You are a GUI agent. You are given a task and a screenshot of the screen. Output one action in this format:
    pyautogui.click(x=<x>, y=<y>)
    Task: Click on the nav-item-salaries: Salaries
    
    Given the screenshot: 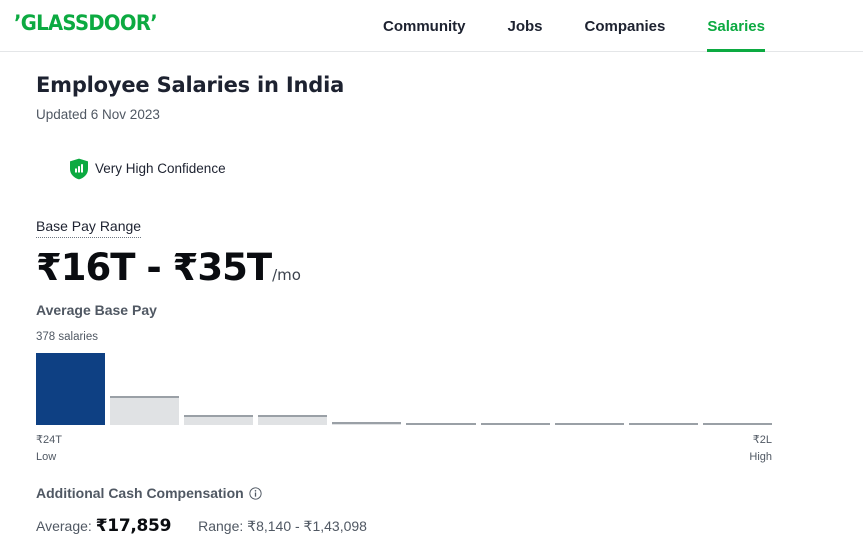 What is the action you would take?
    pyautogui.click(x=736, y=26)
    